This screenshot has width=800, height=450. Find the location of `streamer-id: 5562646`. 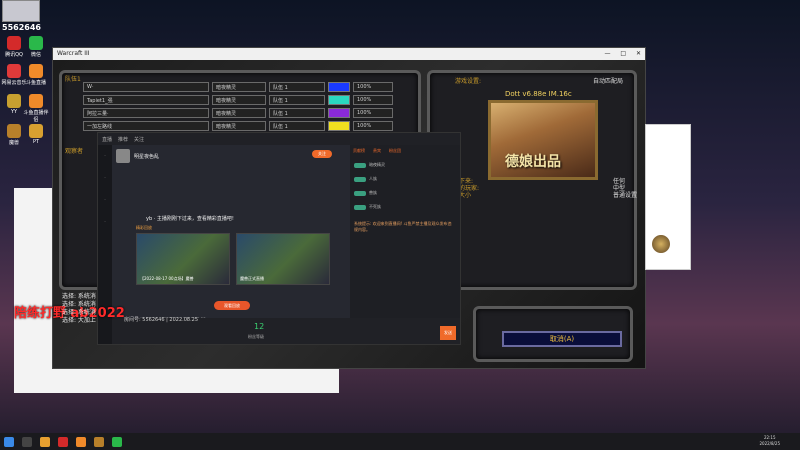

streamer-id: 5562646 is located at coordinates (21, 27).